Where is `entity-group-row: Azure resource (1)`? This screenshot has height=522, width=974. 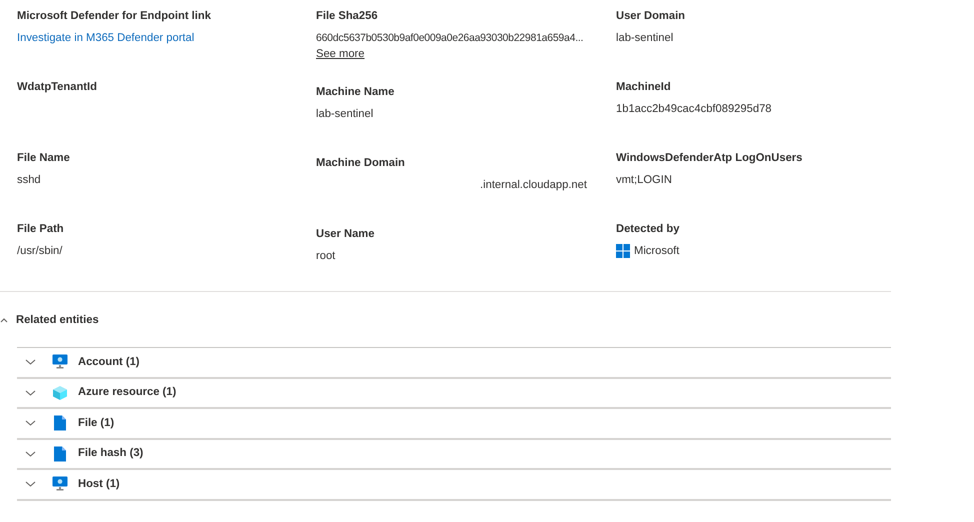
entity-group-row: Azure resource (1) is located at coordinates (454, 393).